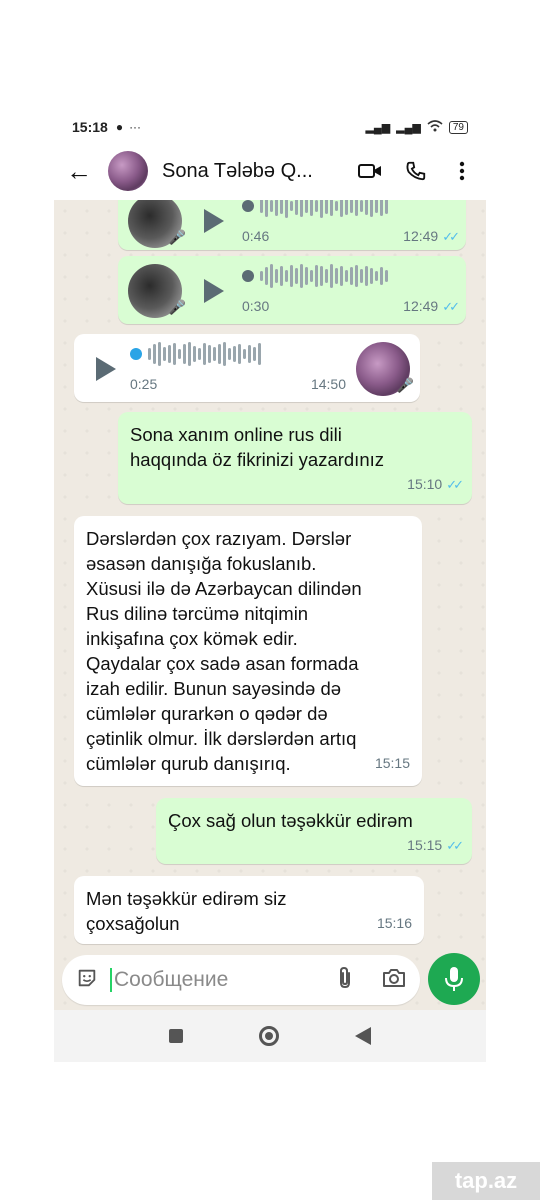 This screenshot has width=540, height=1200. Describe the element at coordinates (370, 171) in the screenshot. I see `video-call-icon` at that location.